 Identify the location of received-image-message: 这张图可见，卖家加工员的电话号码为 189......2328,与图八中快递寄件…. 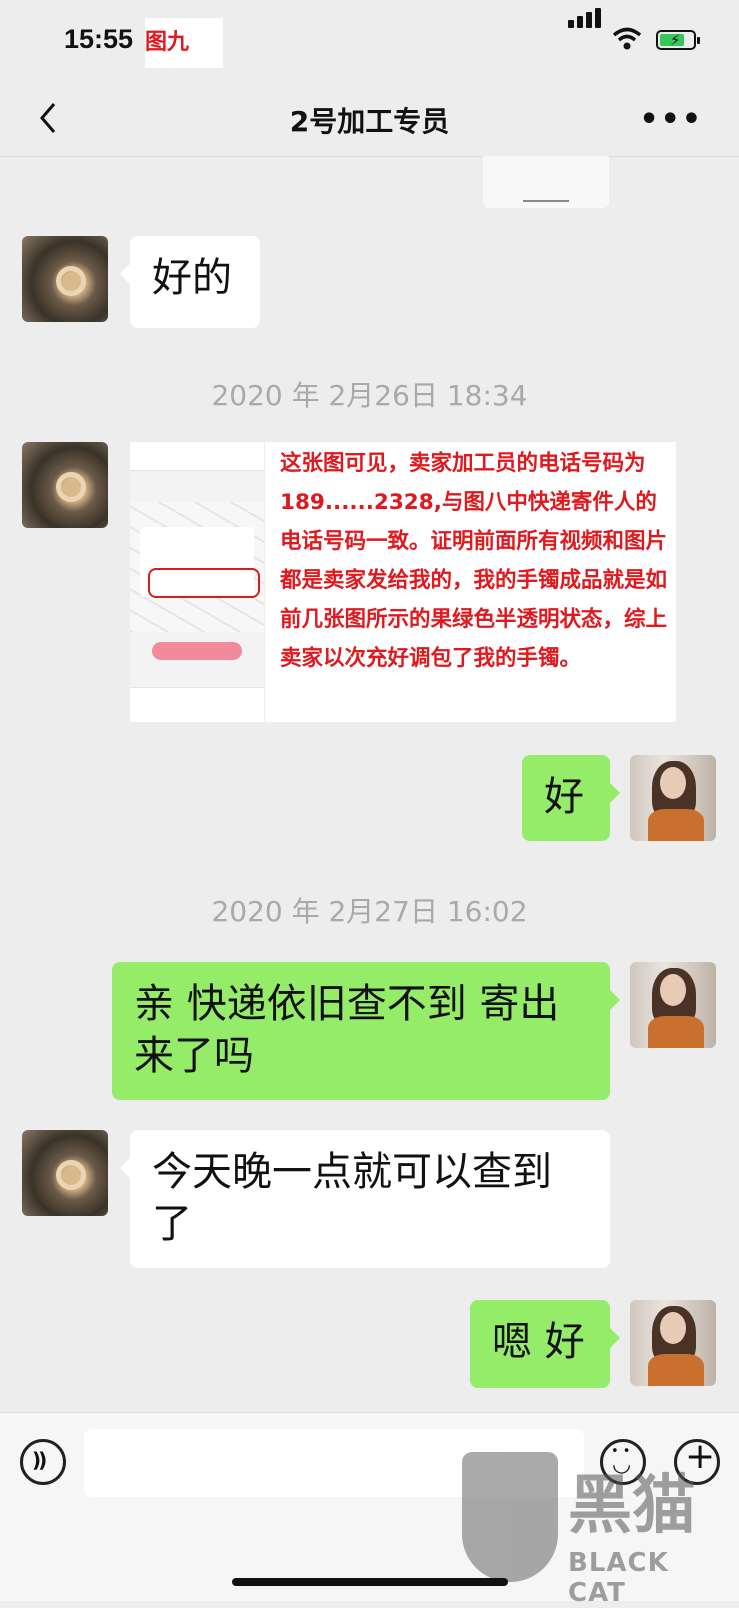
(403, 582).